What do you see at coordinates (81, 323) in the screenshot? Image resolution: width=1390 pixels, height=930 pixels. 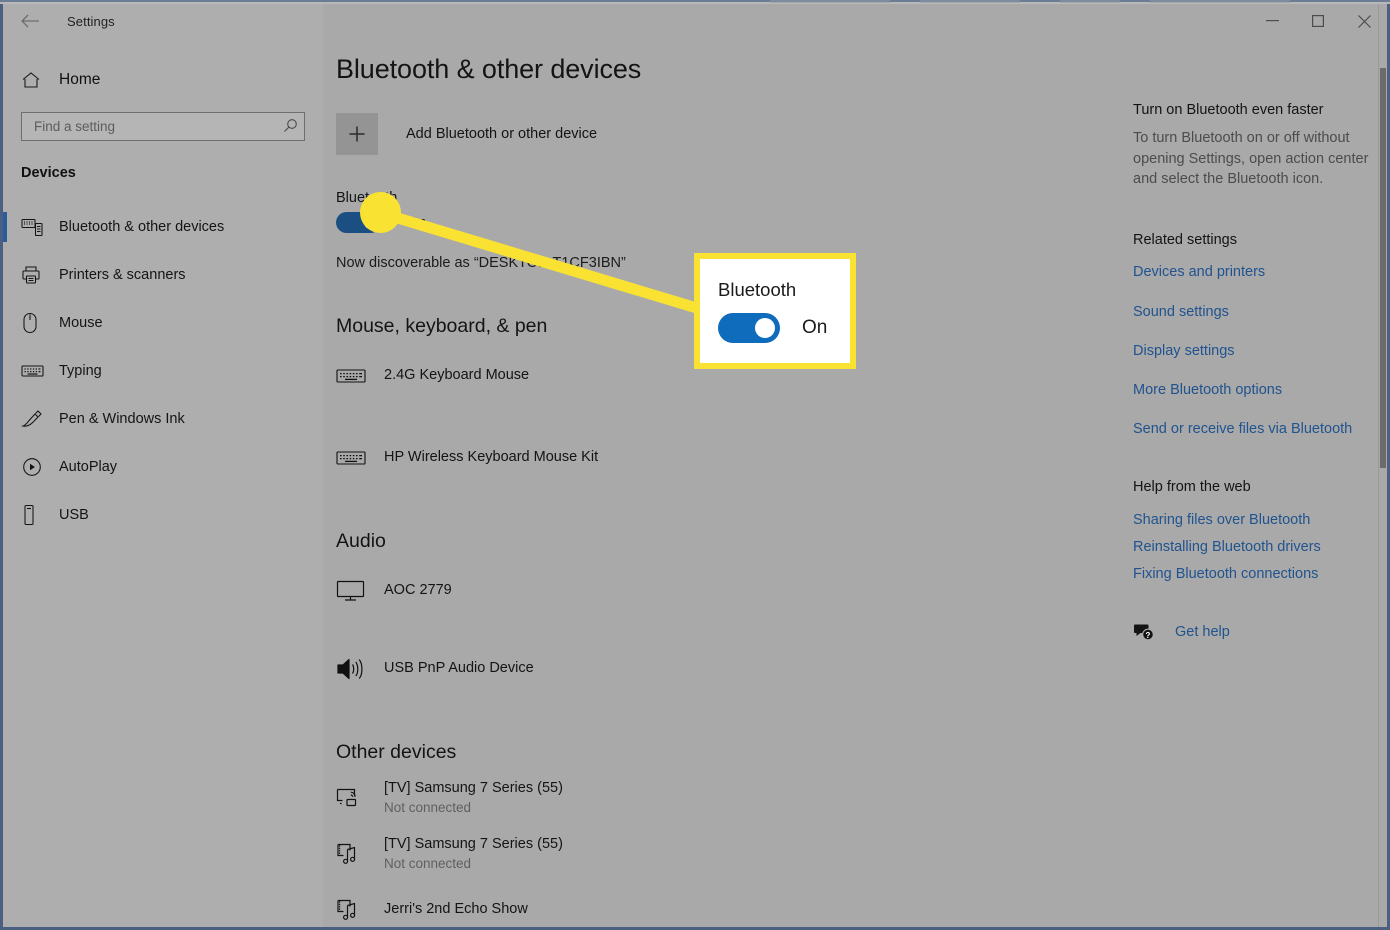 I see `sidebar-item-label: Mouse` at bounding box center [81, 323].